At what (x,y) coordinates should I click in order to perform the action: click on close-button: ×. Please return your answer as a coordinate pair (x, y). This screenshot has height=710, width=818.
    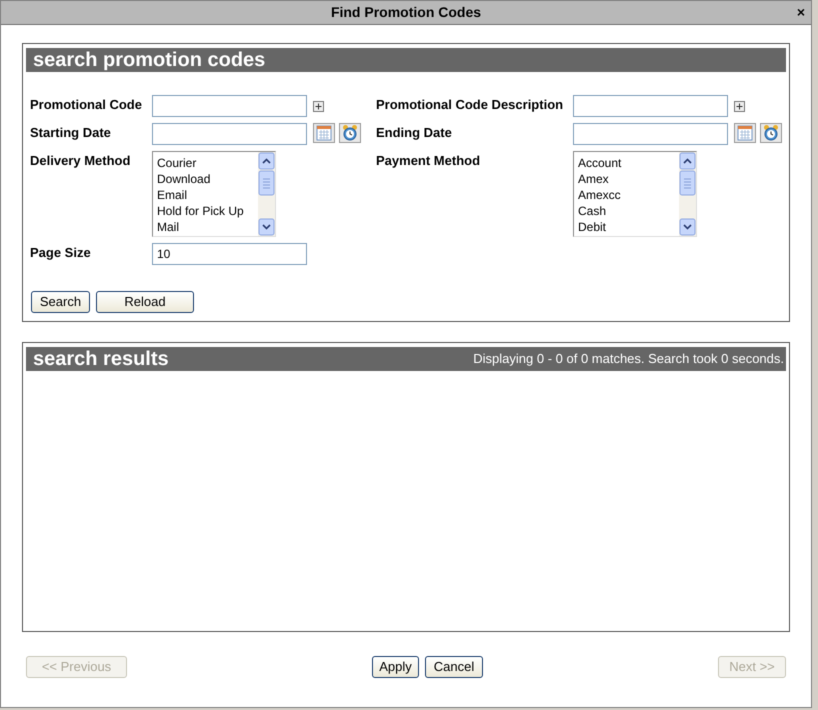
    Looking at the image, I should click on (800, 12).